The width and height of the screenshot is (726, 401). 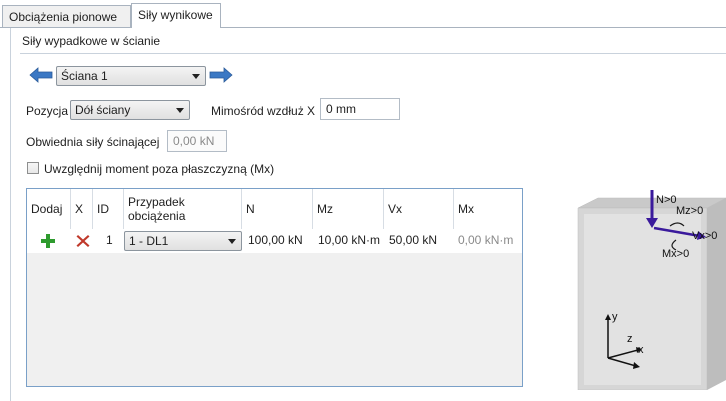 I want to click on wall-side-face, so click(x=716, y=294).